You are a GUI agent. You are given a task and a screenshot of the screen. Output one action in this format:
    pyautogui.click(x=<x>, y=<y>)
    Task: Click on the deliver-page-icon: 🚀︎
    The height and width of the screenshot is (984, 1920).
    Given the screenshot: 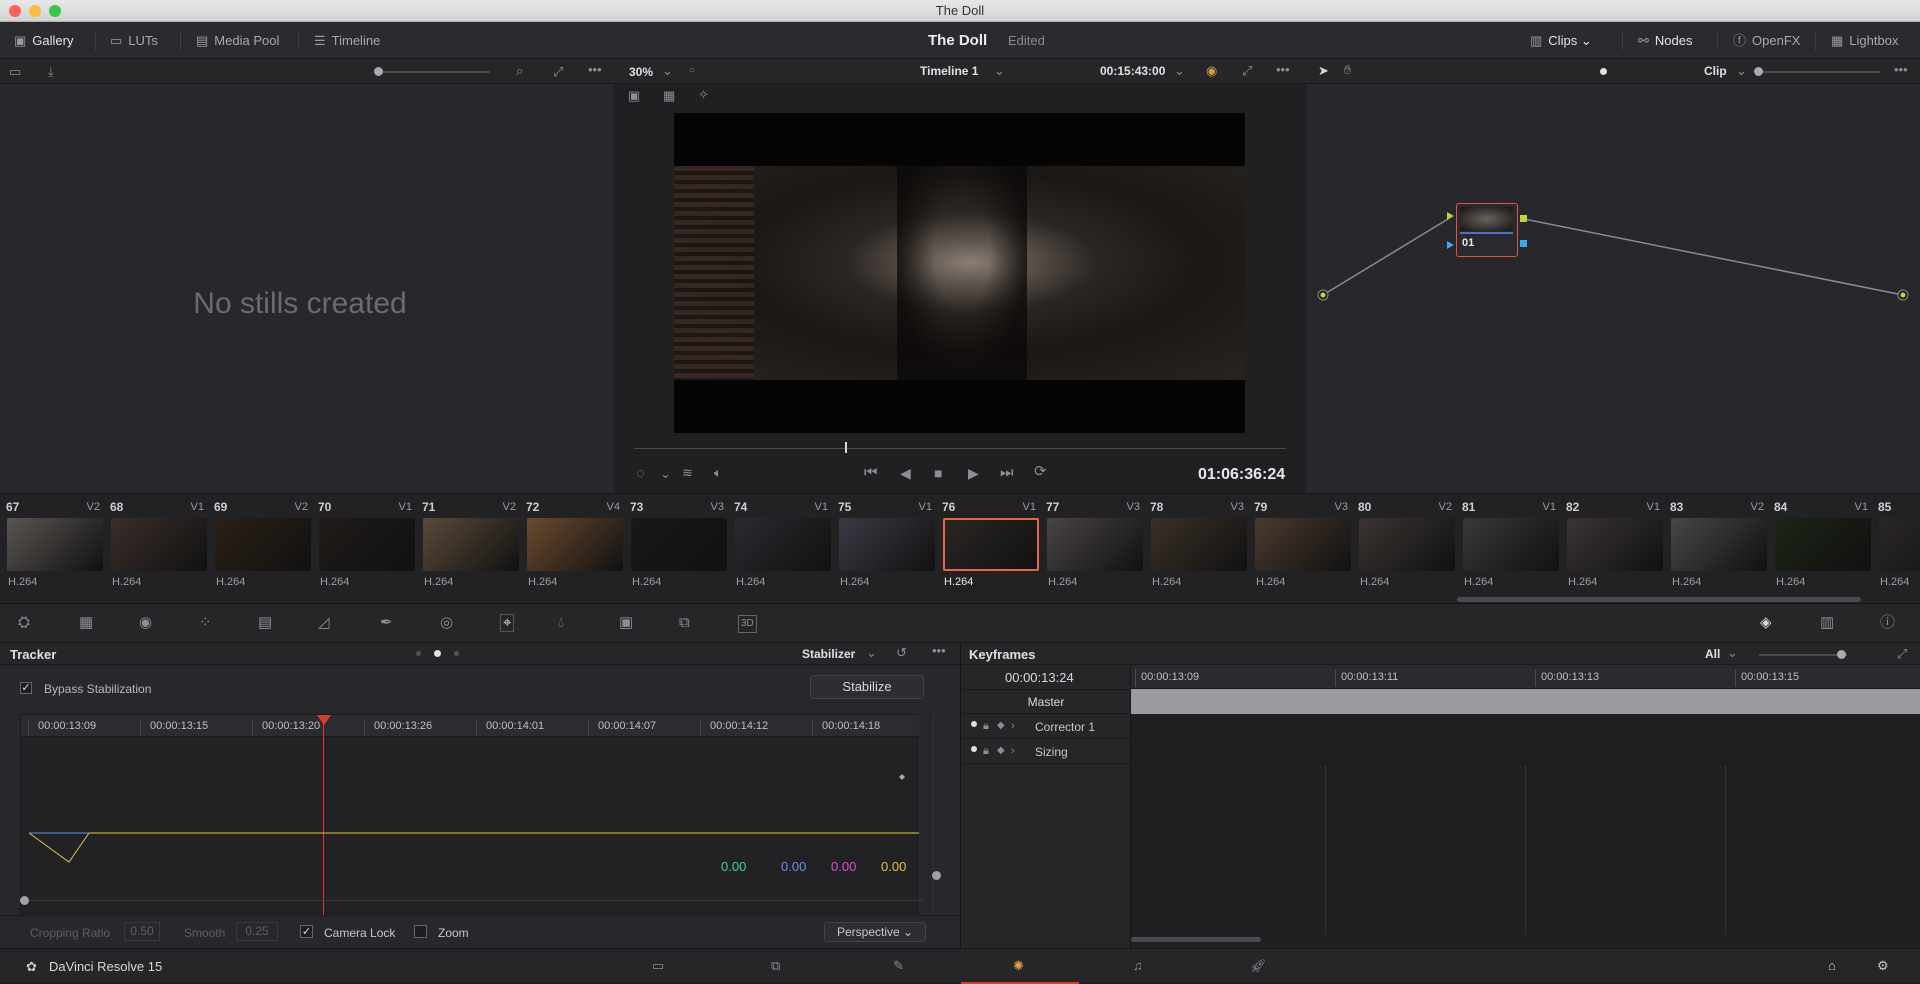 What is the action you would take?
    pyautogui.click(x=1258, y=966)
    